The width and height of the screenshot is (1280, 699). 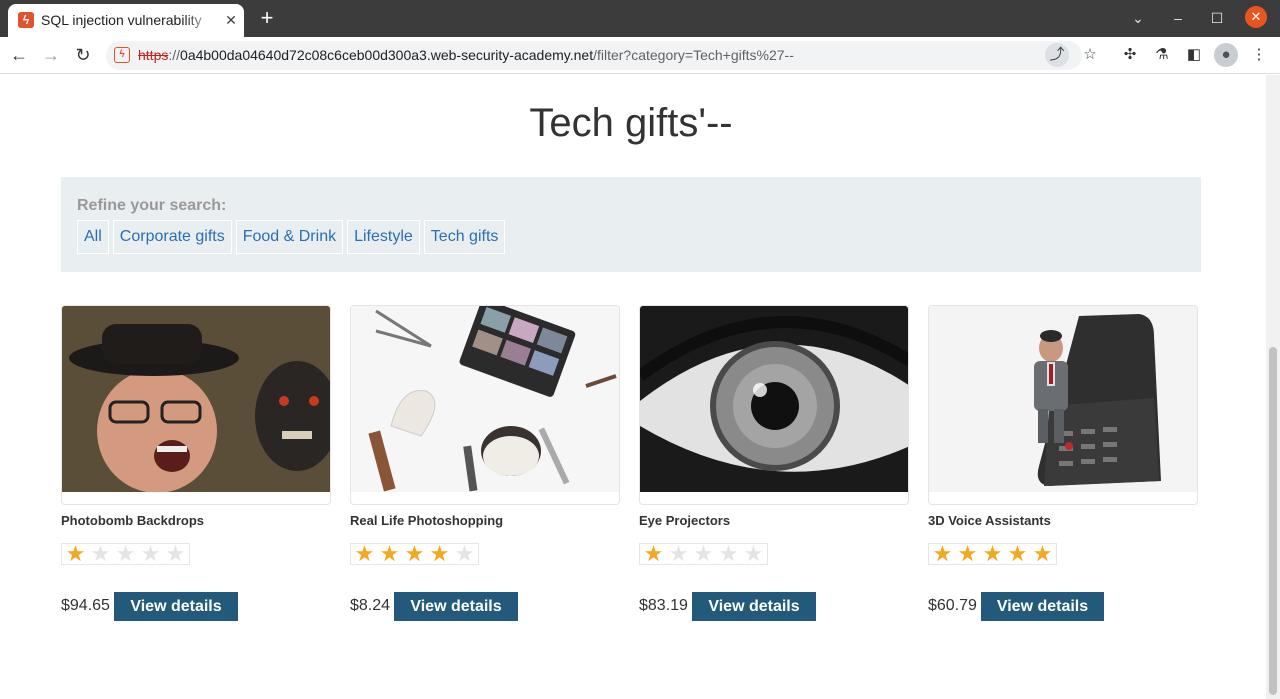 I want to click on browser-tab: ϟ SQL injection vulnerability ✕, so click(x=126, y=20).